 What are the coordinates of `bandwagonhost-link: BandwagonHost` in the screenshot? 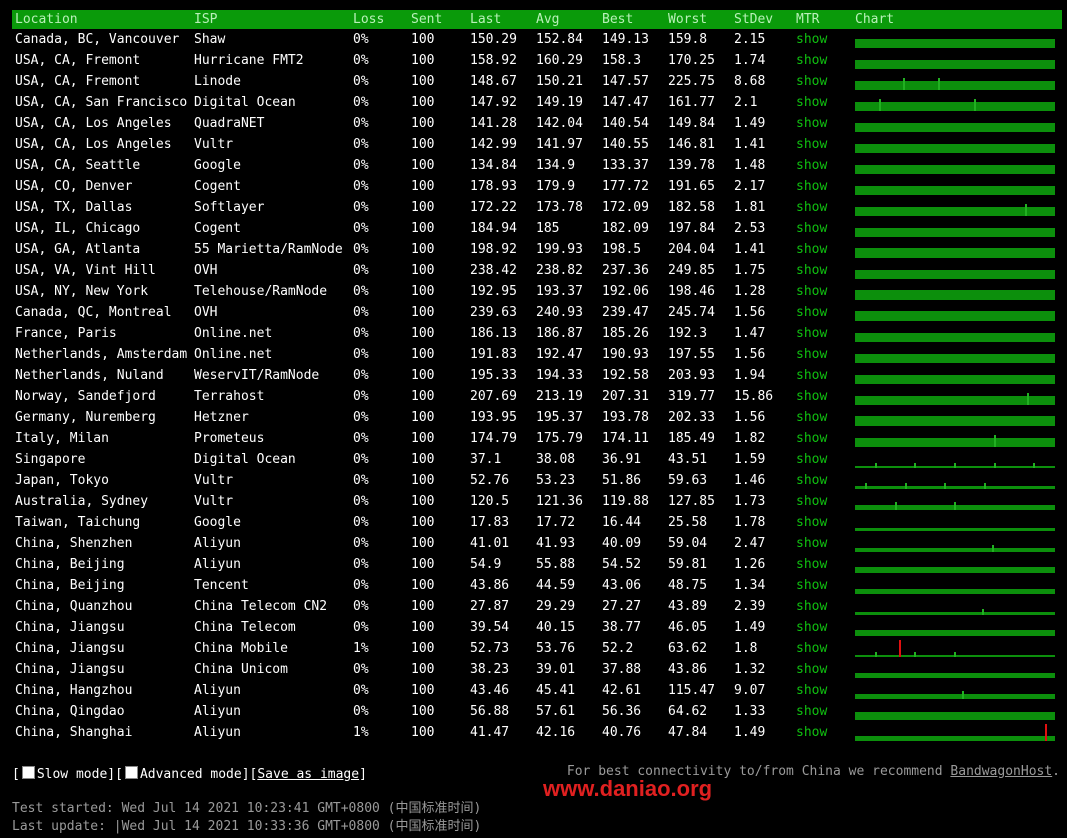 It's located at (1001, 771).